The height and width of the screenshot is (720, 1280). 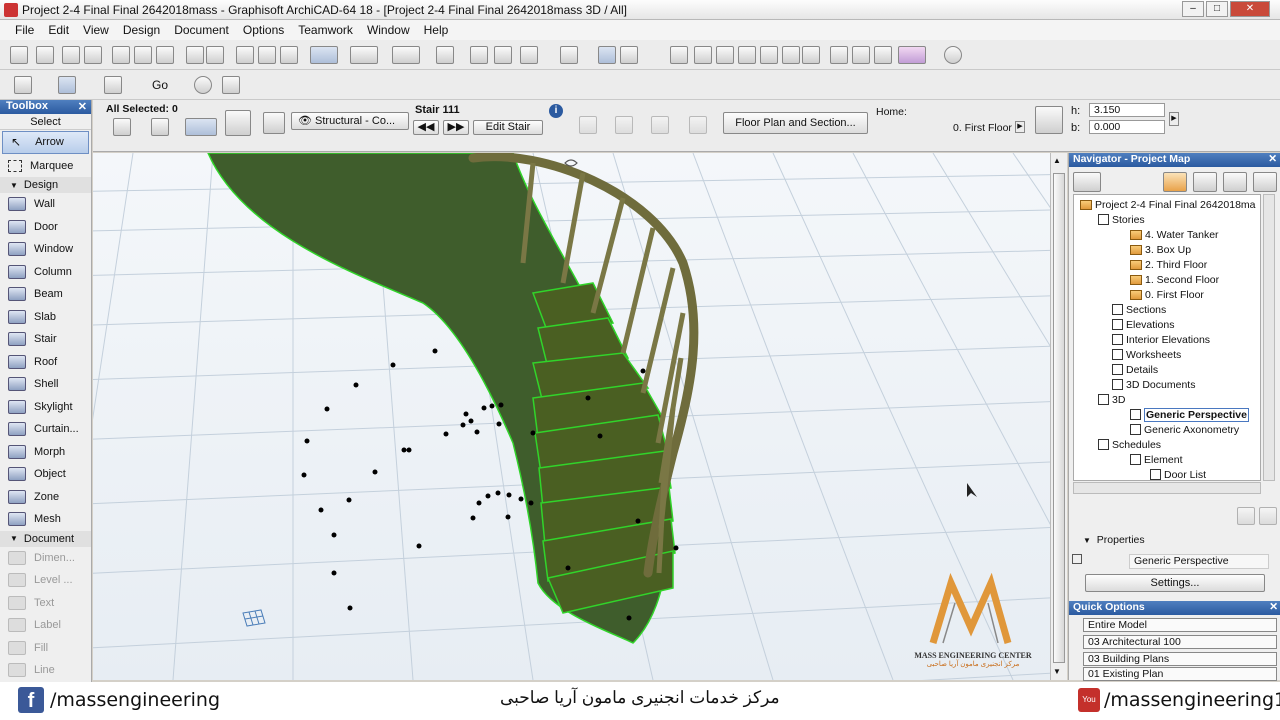 I want to click on tree-vertical-scrollbar, so click(x=1269, y=337).